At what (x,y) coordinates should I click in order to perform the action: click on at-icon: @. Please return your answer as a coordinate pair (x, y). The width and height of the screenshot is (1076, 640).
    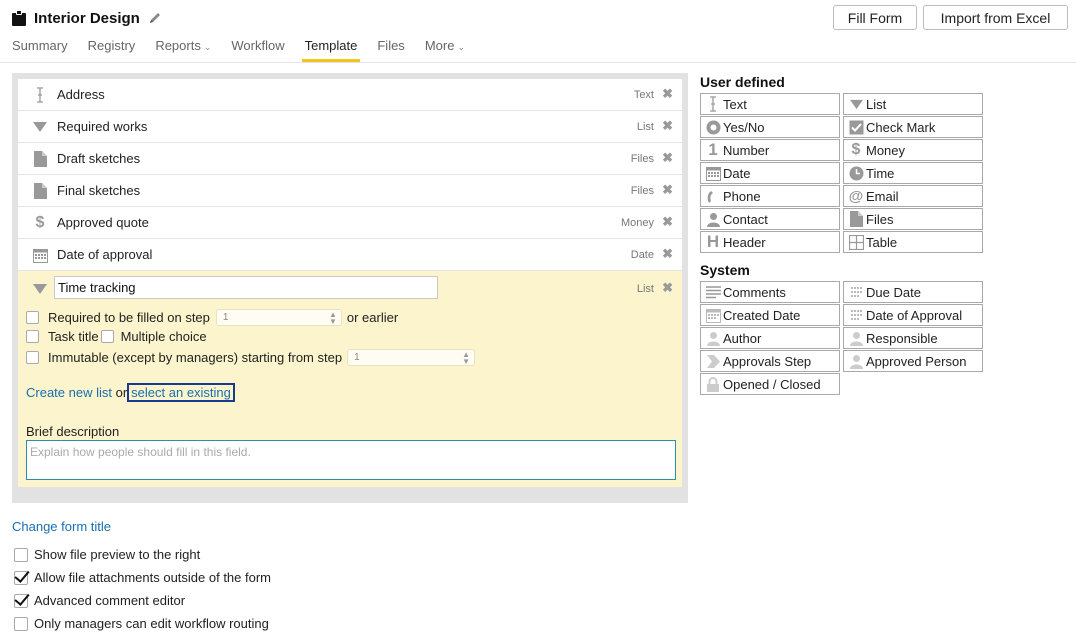
    Looking at the image, I should click on (856, 196).